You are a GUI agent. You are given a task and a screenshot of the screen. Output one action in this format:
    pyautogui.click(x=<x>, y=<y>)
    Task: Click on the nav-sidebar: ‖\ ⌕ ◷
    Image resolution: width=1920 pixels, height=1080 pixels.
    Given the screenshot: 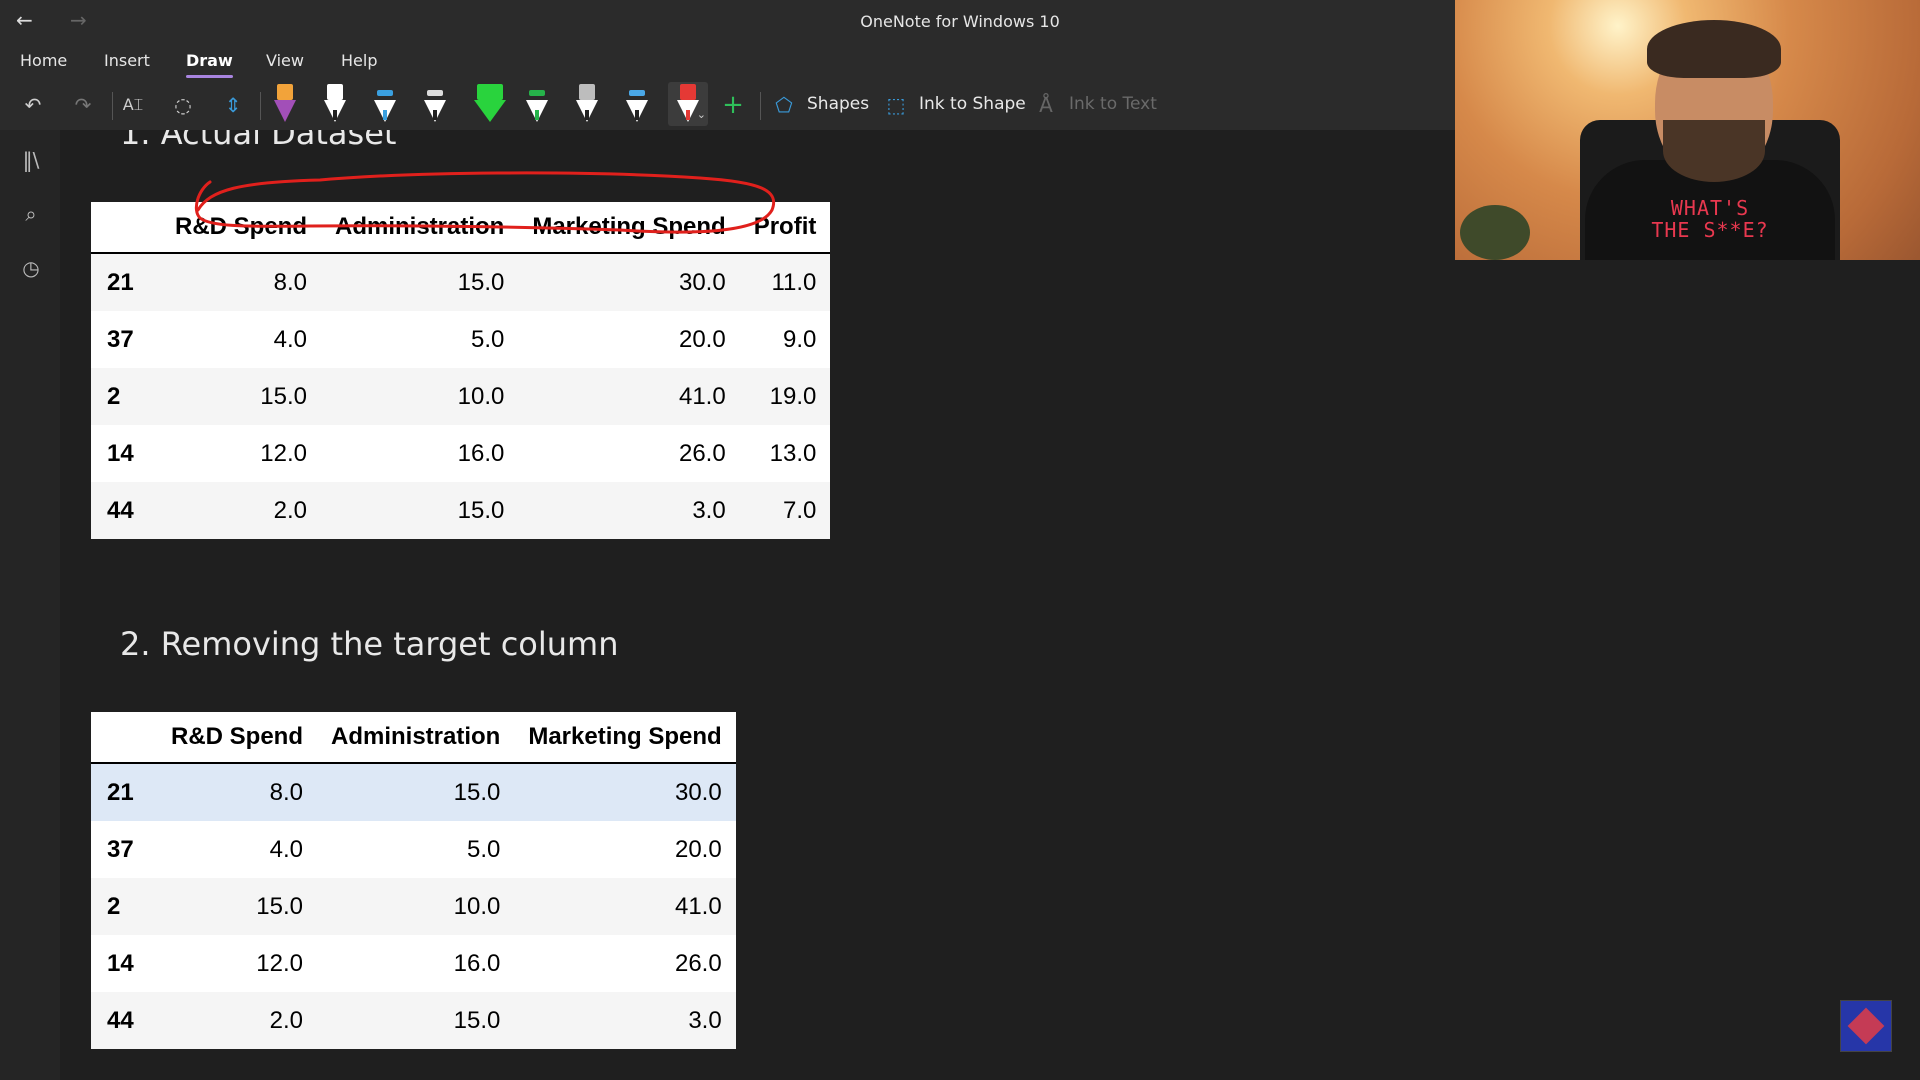 What is the action you would take?
    pyautogui.click(x=30, y=605)
    